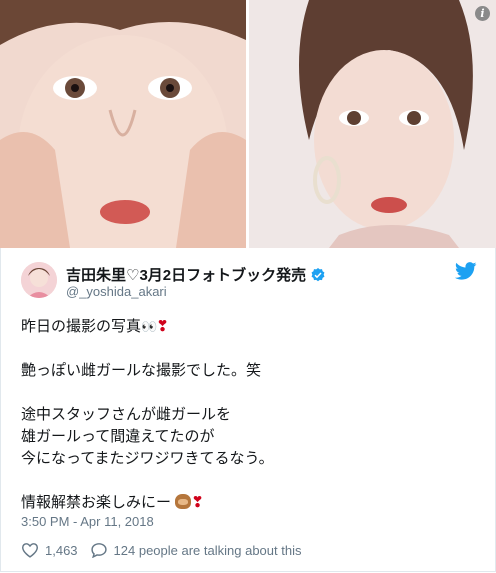 Image resolution: width=496 pixels, height=573 pixels. I want to click on tweet-line-3: 途中スタッフさんが雌ガールを, so click(126, 414).